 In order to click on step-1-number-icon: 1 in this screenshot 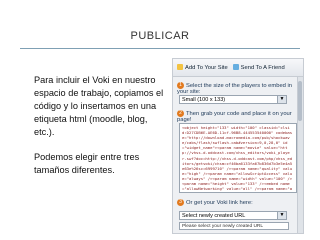, I will do `click(180, 85)`.